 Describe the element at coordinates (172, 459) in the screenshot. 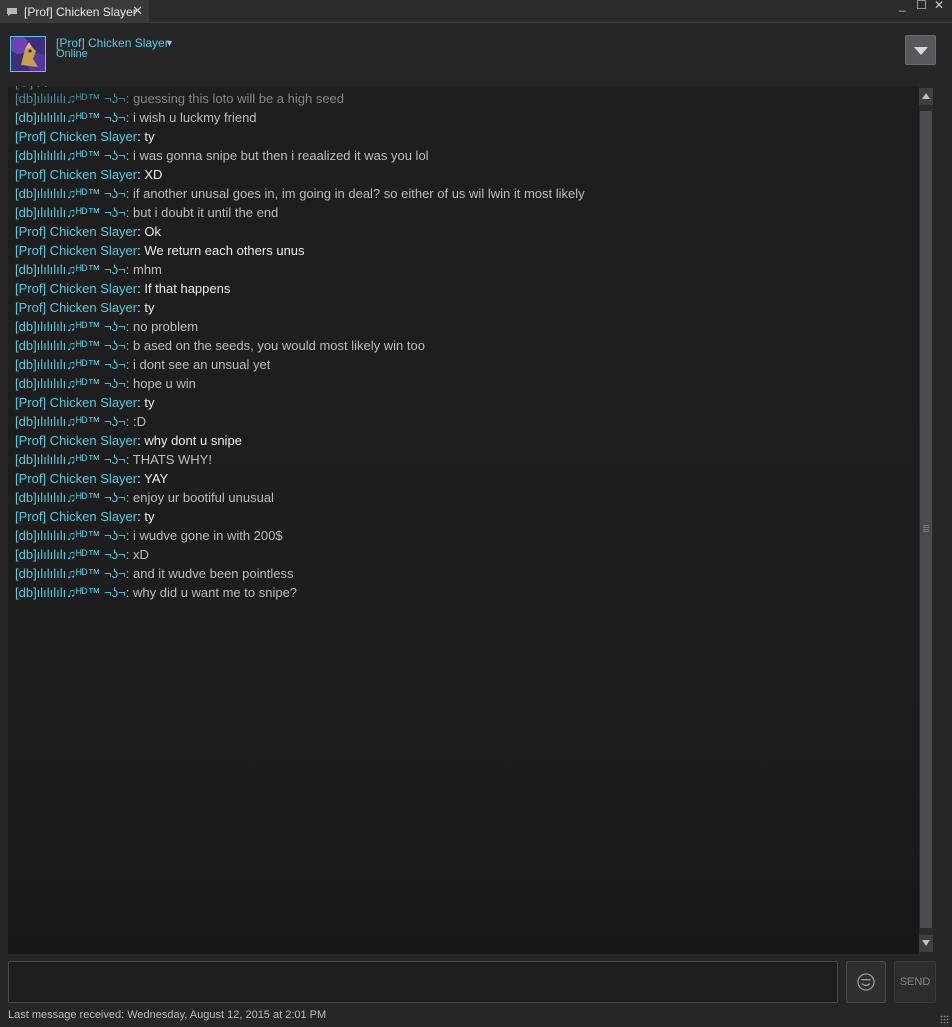

I see `message-text: THATS WHY!` at that location.